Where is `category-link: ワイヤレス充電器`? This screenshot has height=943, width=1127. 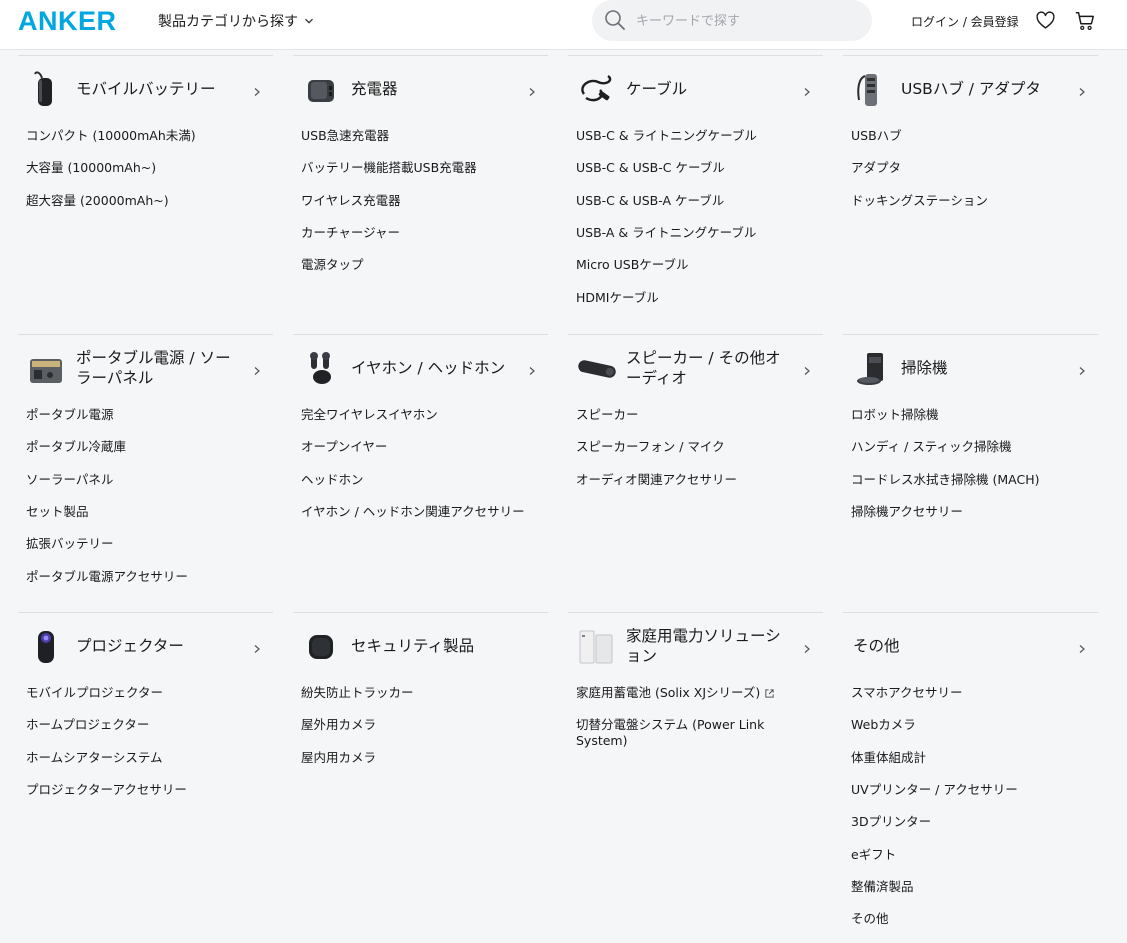
category-link: ワイヤレス充電器 is located at coordinates (418, 201).